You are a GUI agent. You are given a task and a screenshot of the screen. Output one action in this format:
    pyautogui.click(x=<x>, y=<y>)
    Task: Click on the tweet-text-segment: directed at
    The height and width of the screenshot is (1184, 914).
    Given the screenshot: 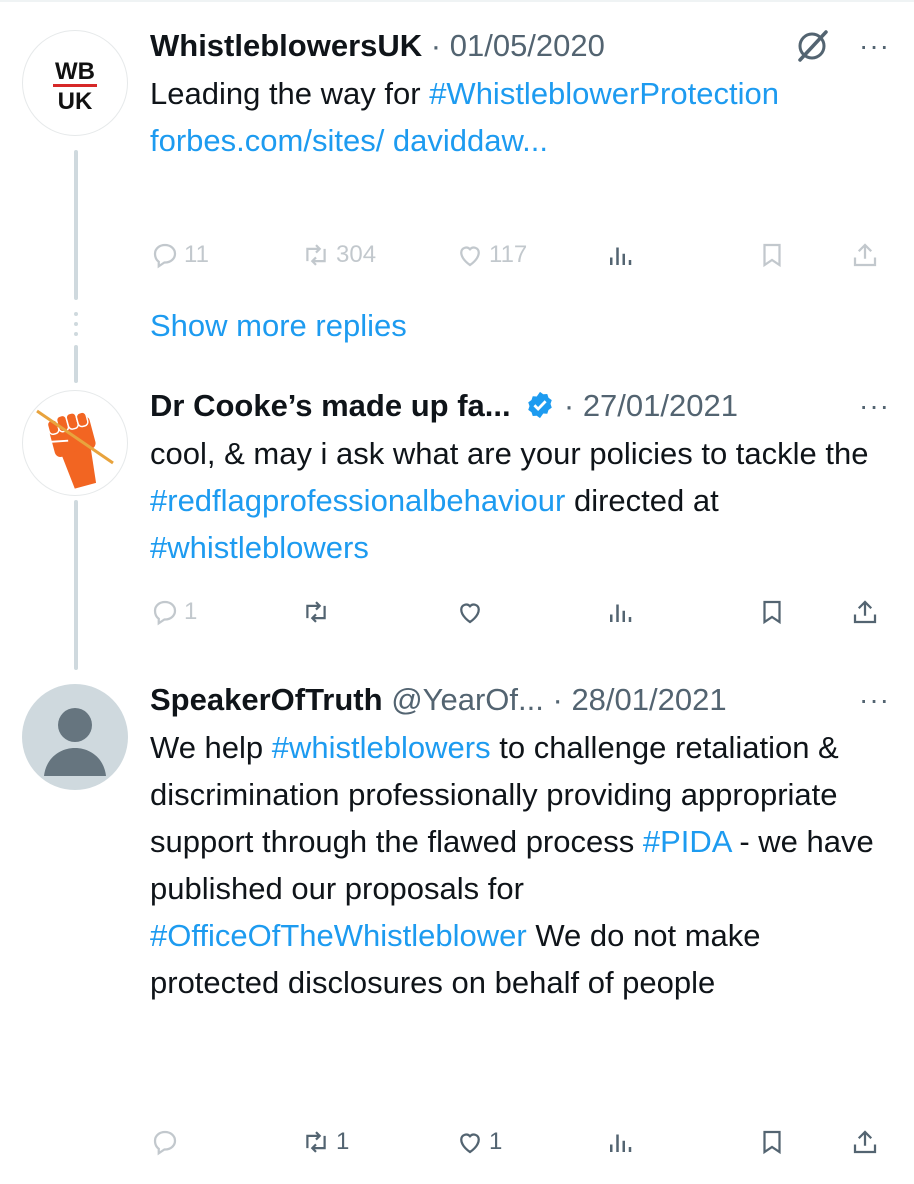 What is the action you would take?
    pyautogui.click(x=642, y=500)
    